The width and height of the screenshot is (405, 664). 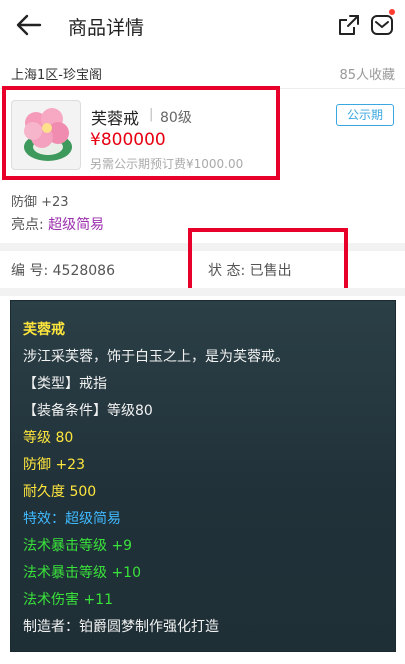 What do you see at coordinates (30, 271) in the screenshot?
I see `id-label: 编 号:` at bounding box center [30, 271].